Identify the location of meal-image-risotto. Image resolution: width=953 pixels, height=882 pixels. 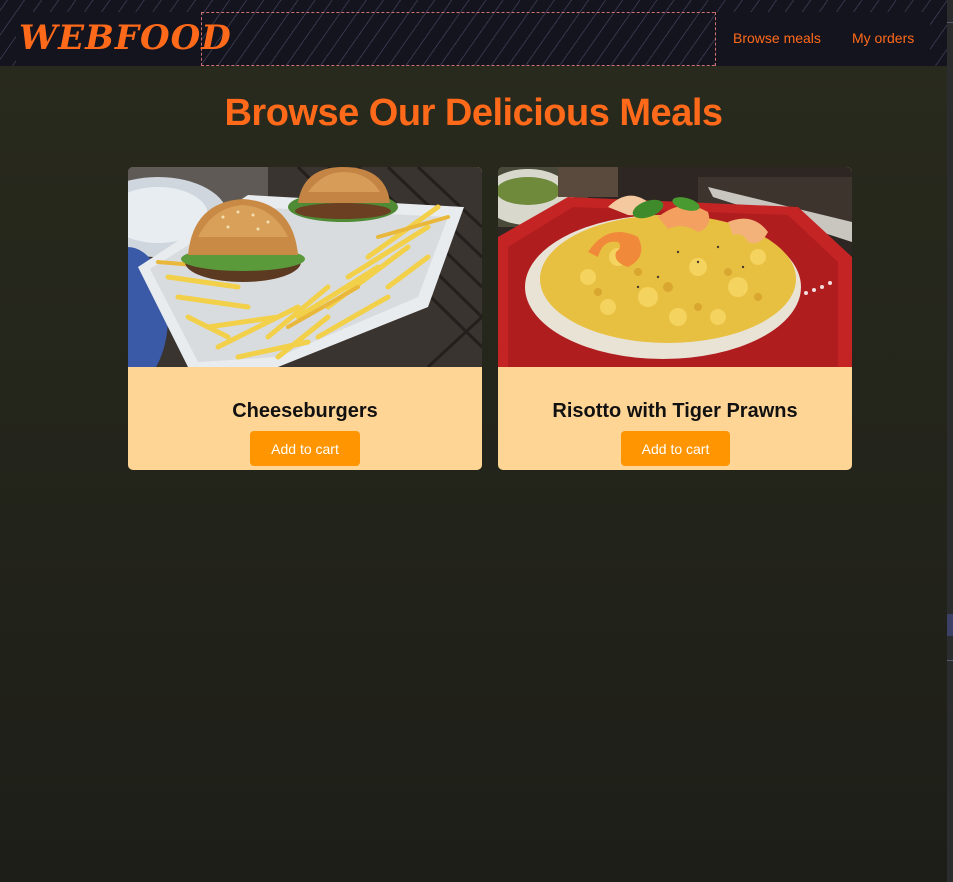
(675, 267).